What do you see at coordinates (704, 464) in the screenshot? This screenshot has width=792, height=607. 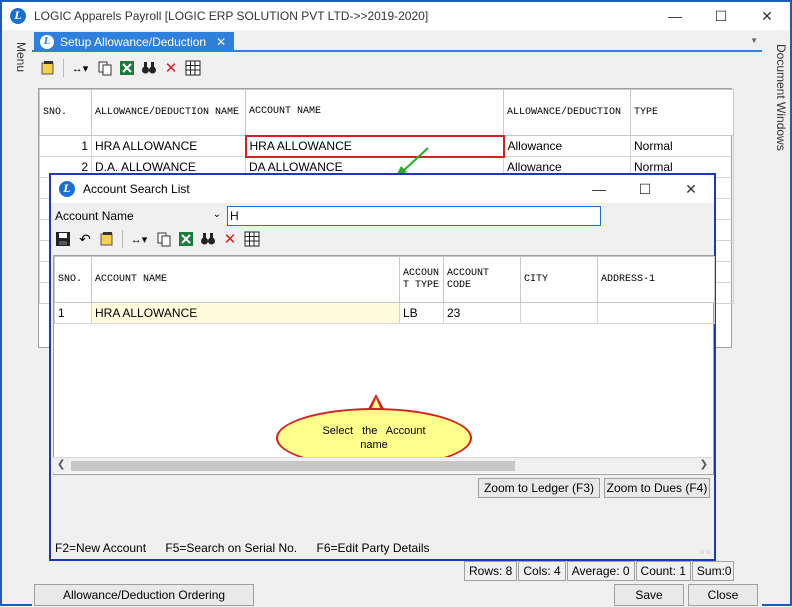 I see `scroll-right-icon: ❯` at bounding box center [704, 464].